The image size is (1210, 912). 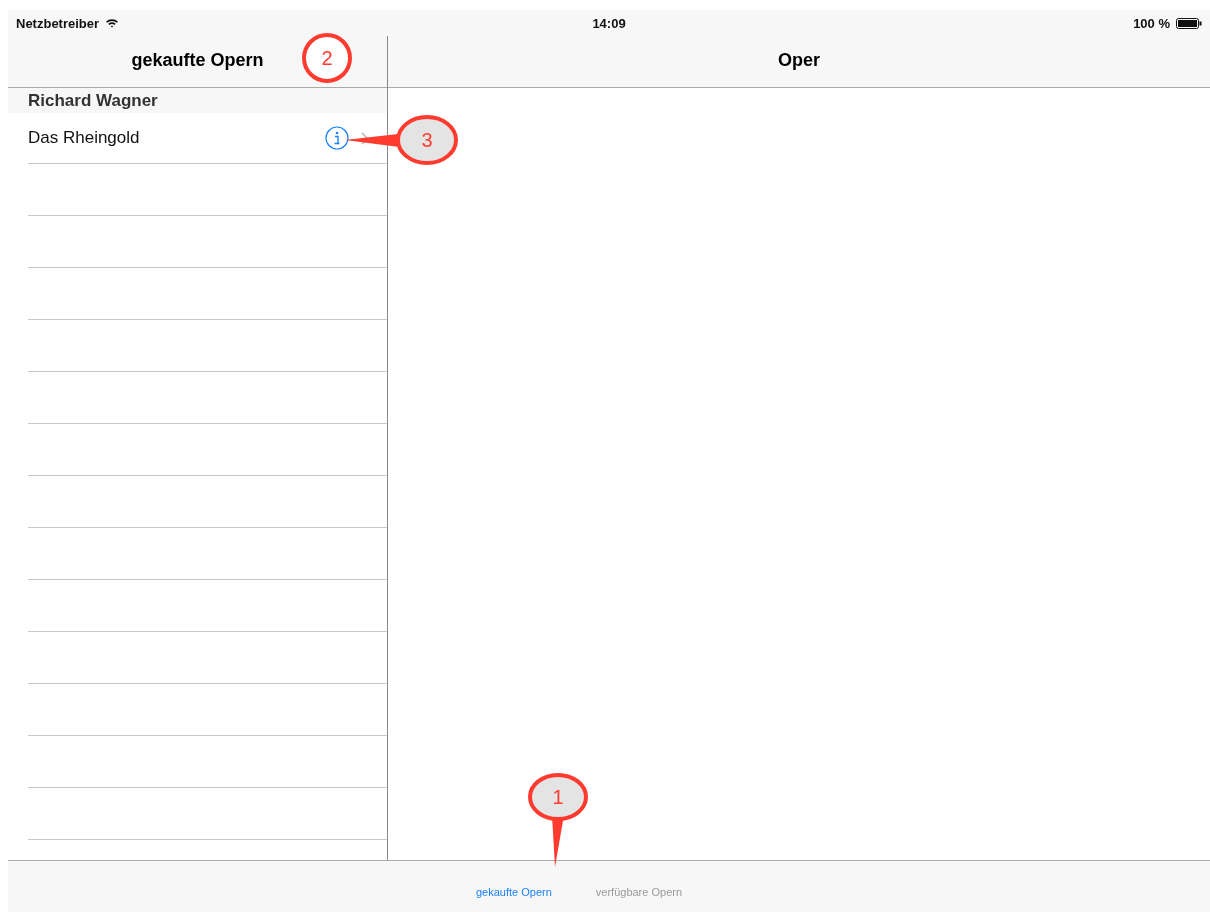 I want to click on row-title: Das Rheingold, so click(x=84, y=138).